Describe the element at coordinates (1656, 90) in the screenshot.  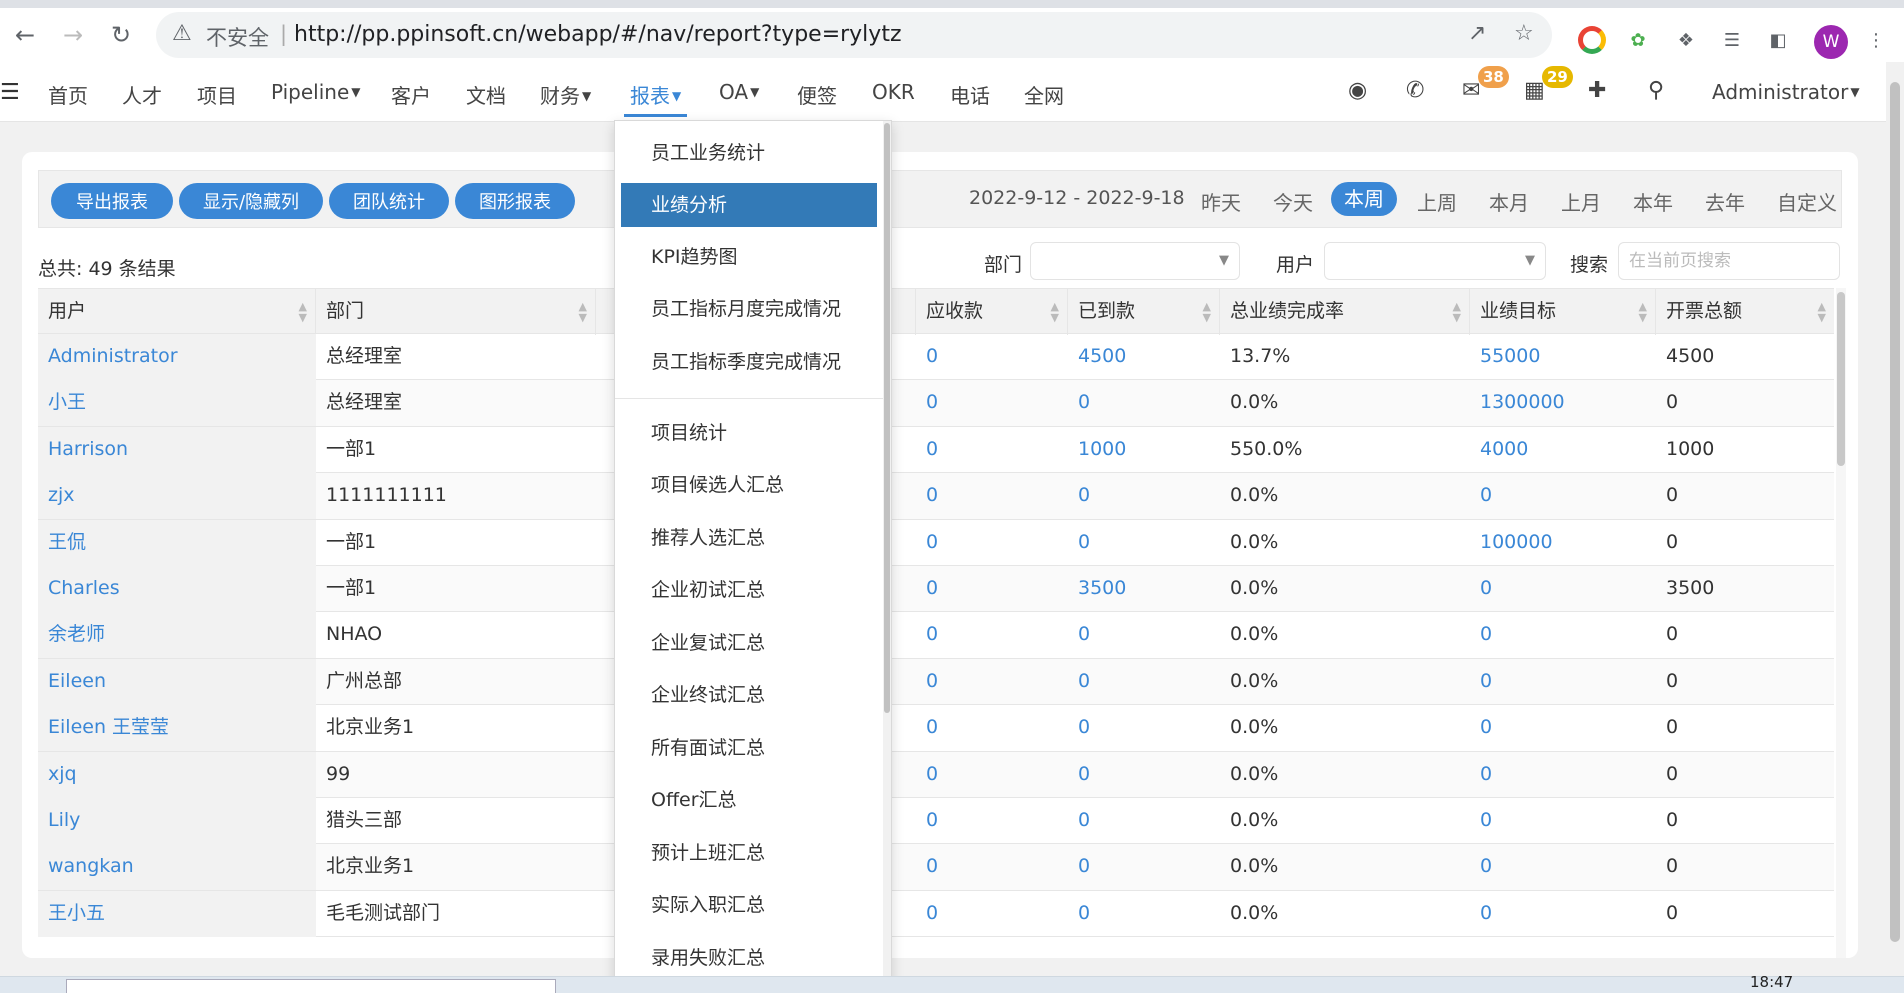
I see `search-icon: ⚲` at that location.